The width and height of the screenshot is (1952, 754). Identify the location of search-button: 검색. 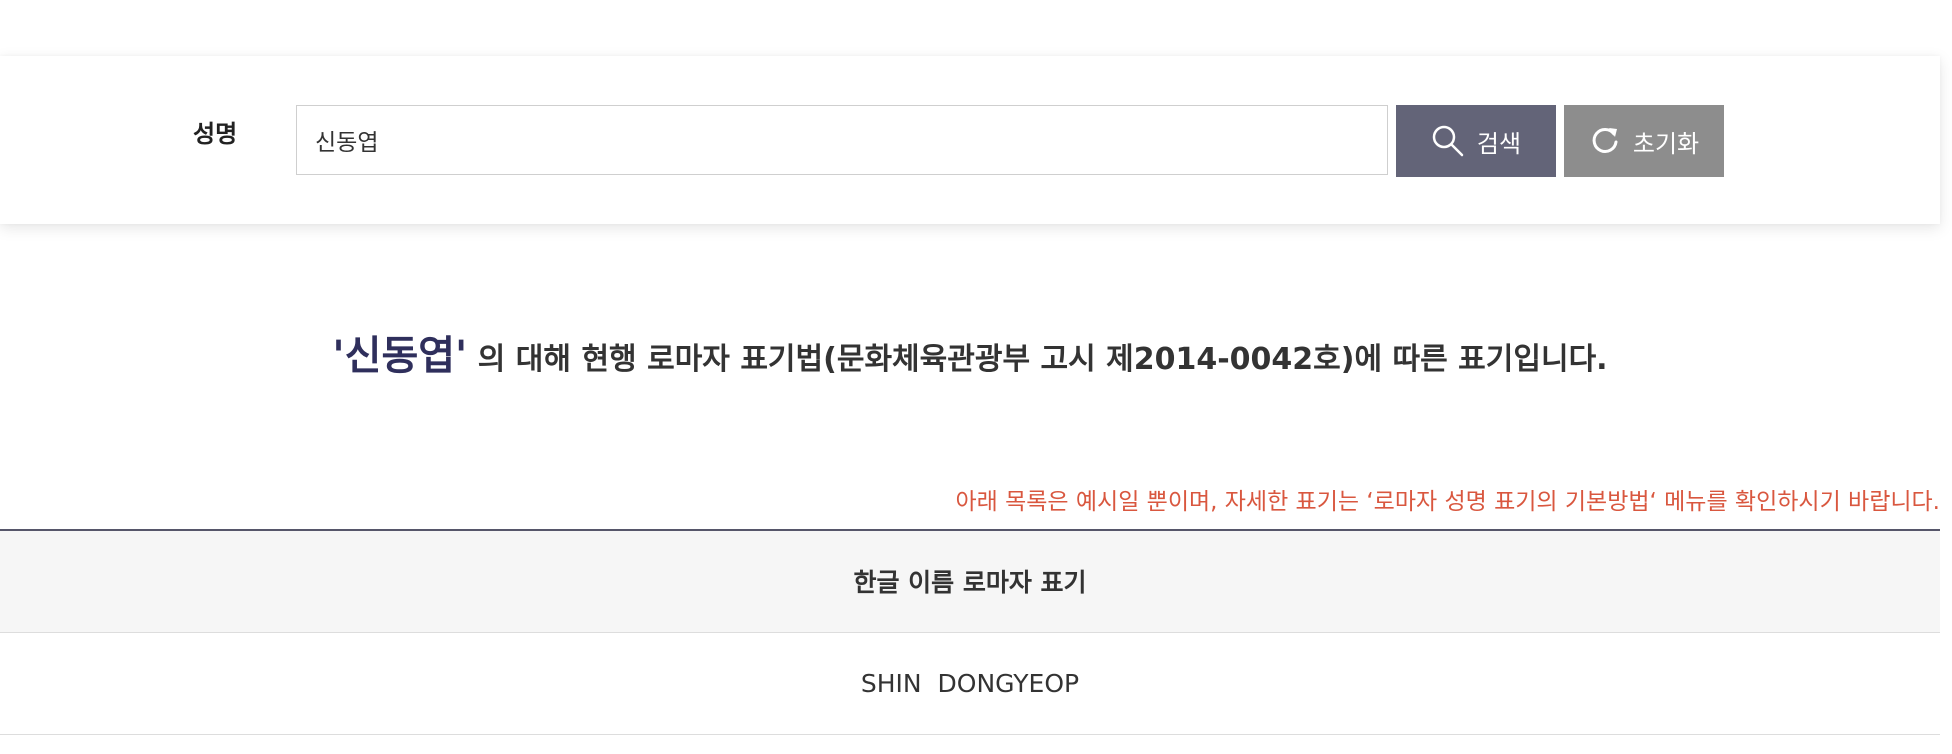
(1476, 141).